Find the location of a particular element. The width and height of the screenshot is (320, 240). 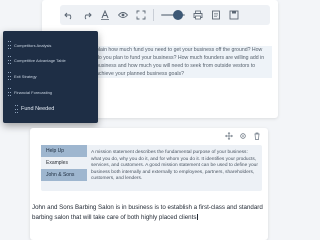

sidebar-item-label: Fund Needed is located at coordinates (38, 109).